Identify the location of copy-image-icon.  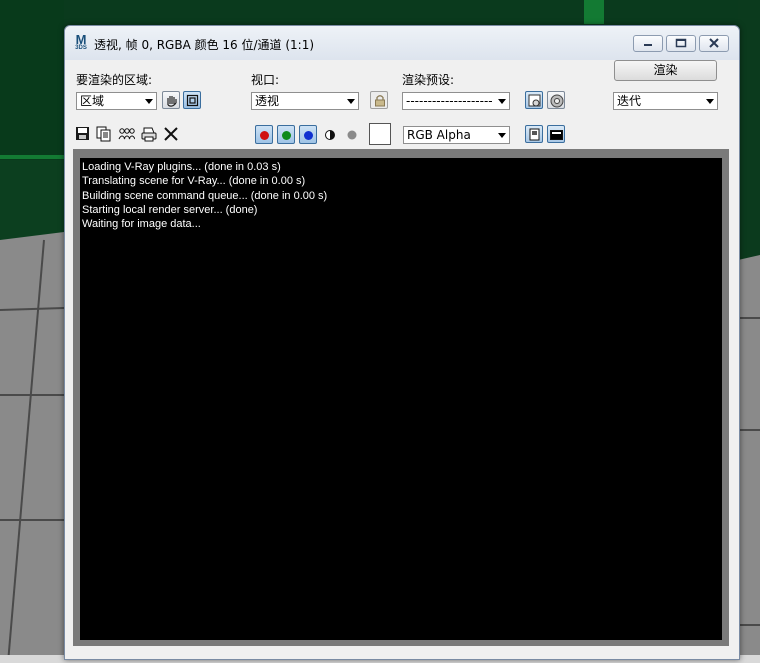
(104, 134).